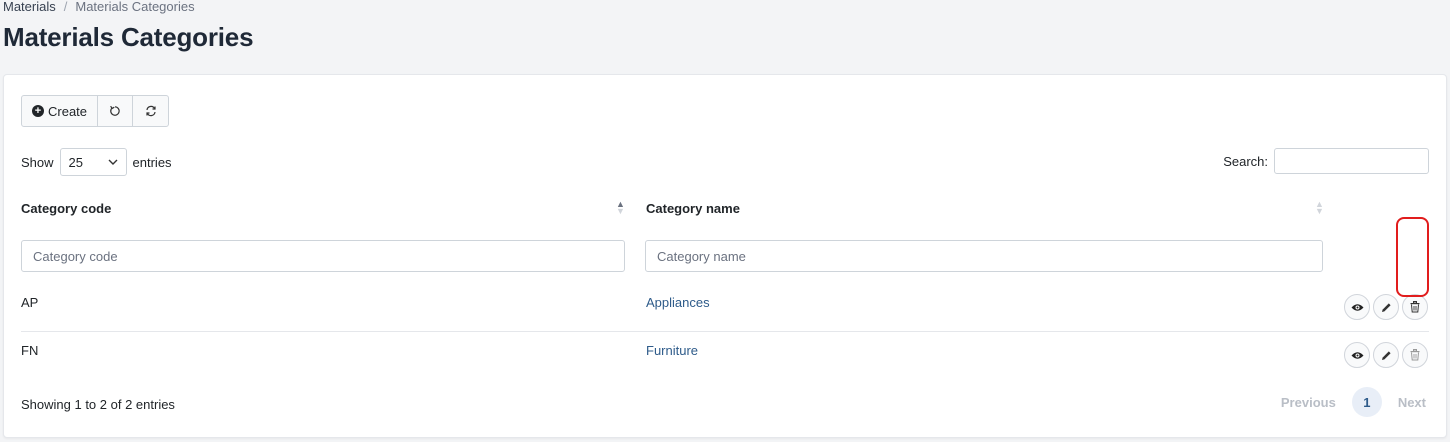 The height and width of the screenshot is (442, 1450). What do you see at coordinates (30, 302) in the screenshot?
I see `cell-category-code: AP` at bounding box center [30, 302].